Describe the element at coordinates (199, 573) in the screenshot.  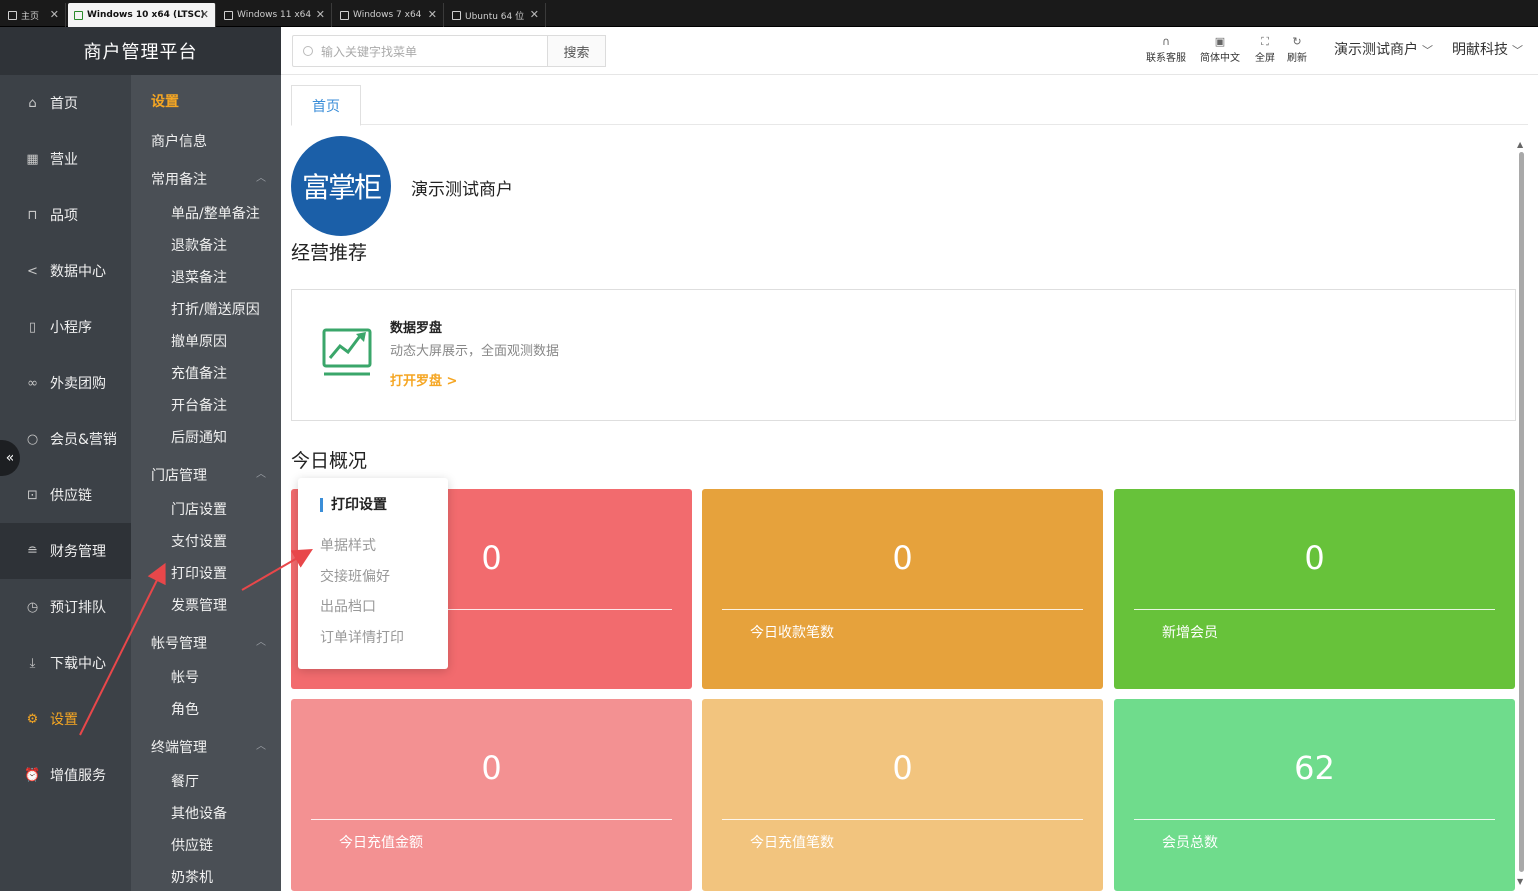
I see `subnav-item-print-settings: 打印设置` at that location.